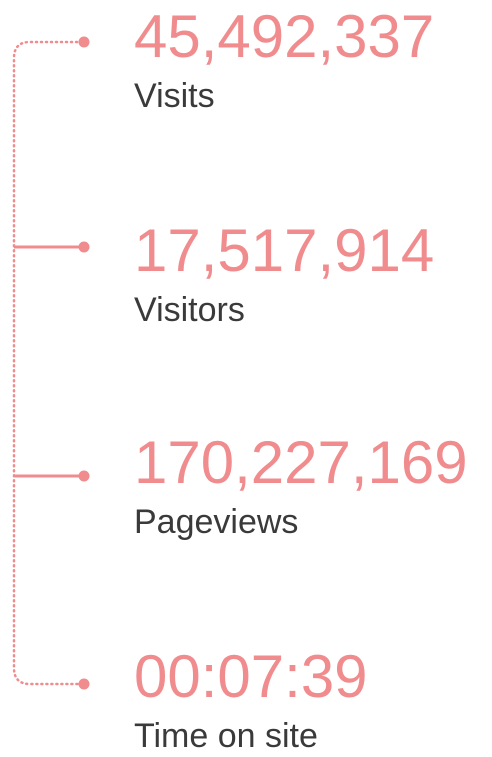  I want to click on stat-label: Visitors, so click(189, 310).